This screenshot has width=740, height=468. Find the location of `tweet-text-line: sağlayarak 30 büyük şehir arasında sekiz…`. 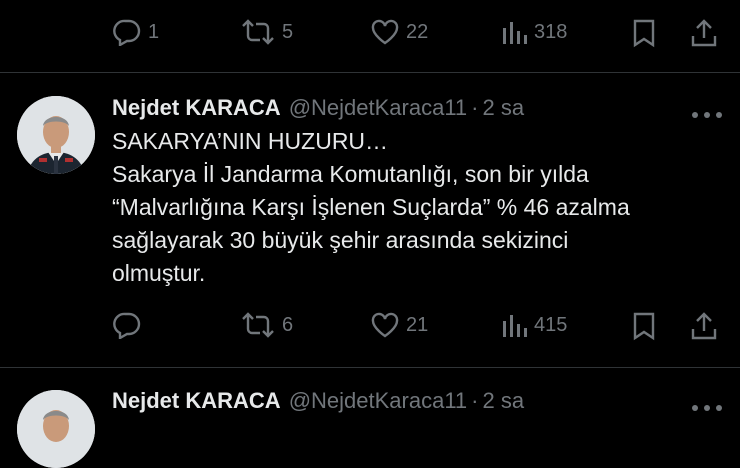

tweet-text-line: sağlayarak 30 büyük şehir arasında sekiz… is located at coordinates (340, 240).